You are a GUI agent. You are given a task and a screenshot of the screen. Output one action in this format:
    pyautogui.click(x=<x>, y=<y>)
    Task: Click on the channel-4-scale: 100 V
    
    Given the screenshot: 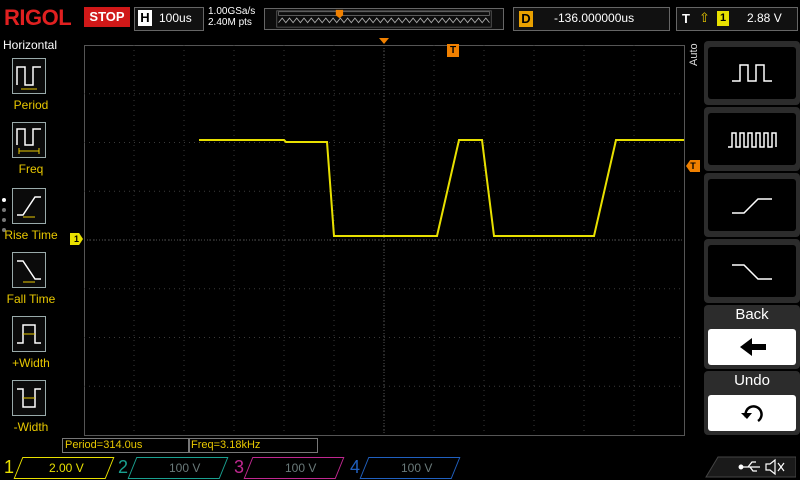 What is the action you would take?
    pyautogui.click(x=417, y=468)
    